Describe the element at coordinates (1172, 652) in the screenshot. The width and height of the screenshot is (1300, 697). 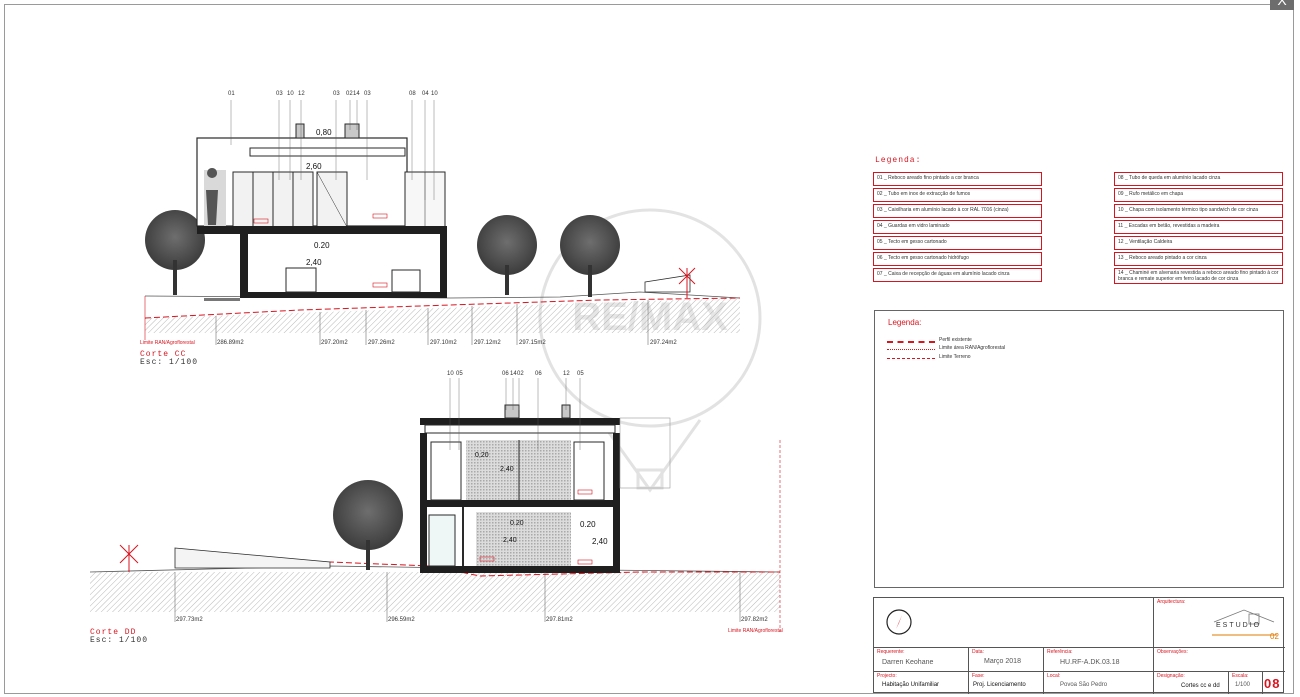
I see `observacoes-label: Observações:` at that location.